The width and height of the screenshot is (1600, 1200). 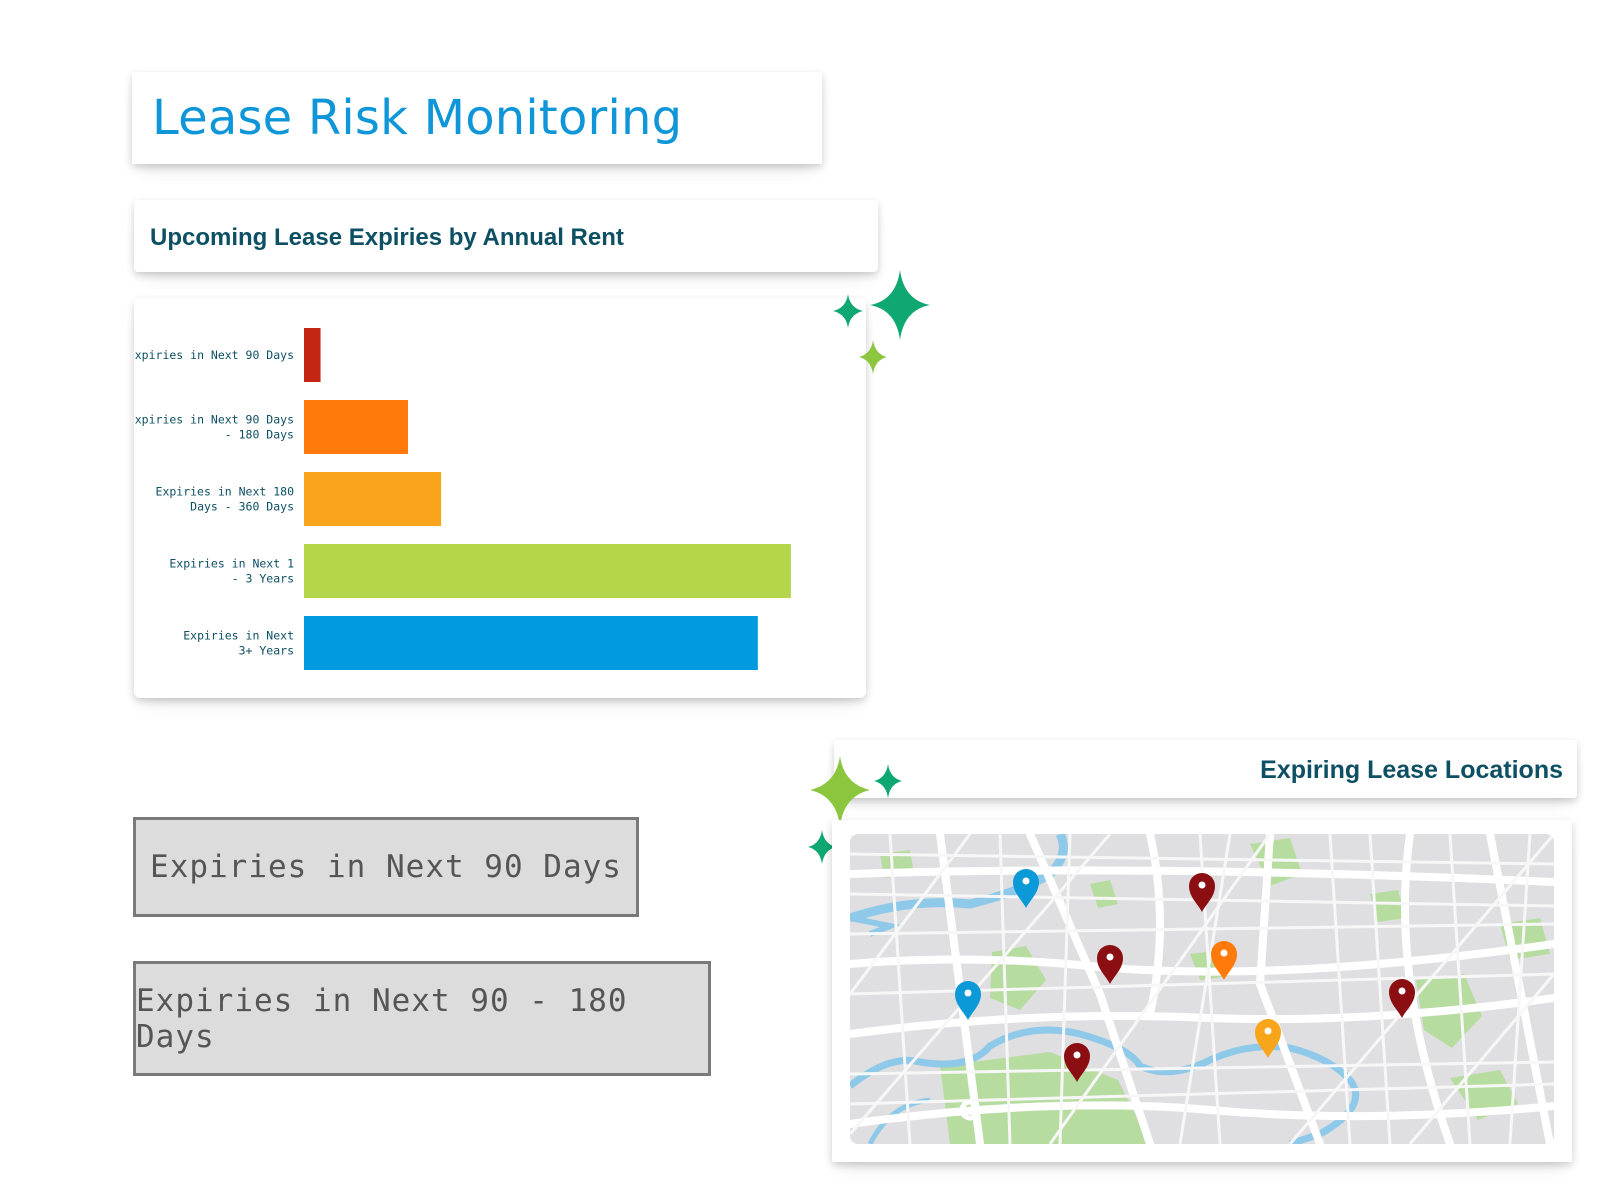 I want to click on city-map, so click(x=1202, y=989).